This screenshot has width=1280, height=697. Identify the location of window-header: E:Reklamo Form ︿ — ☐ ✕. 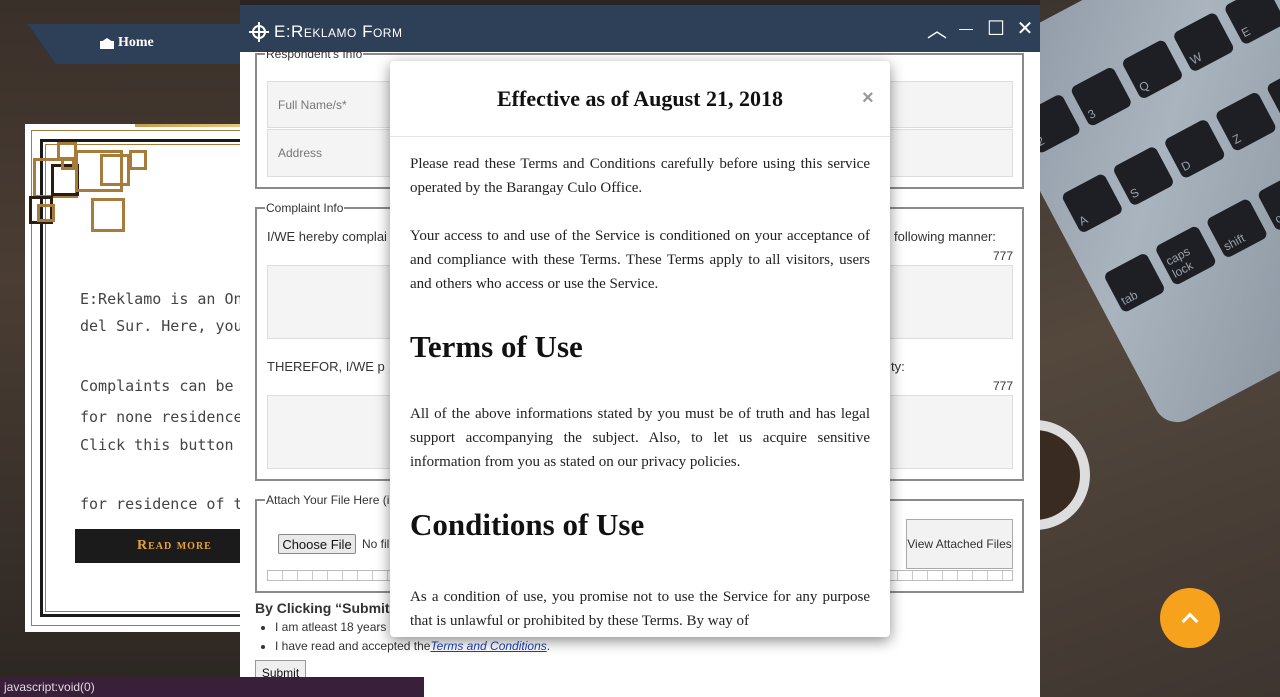
(640, 28).